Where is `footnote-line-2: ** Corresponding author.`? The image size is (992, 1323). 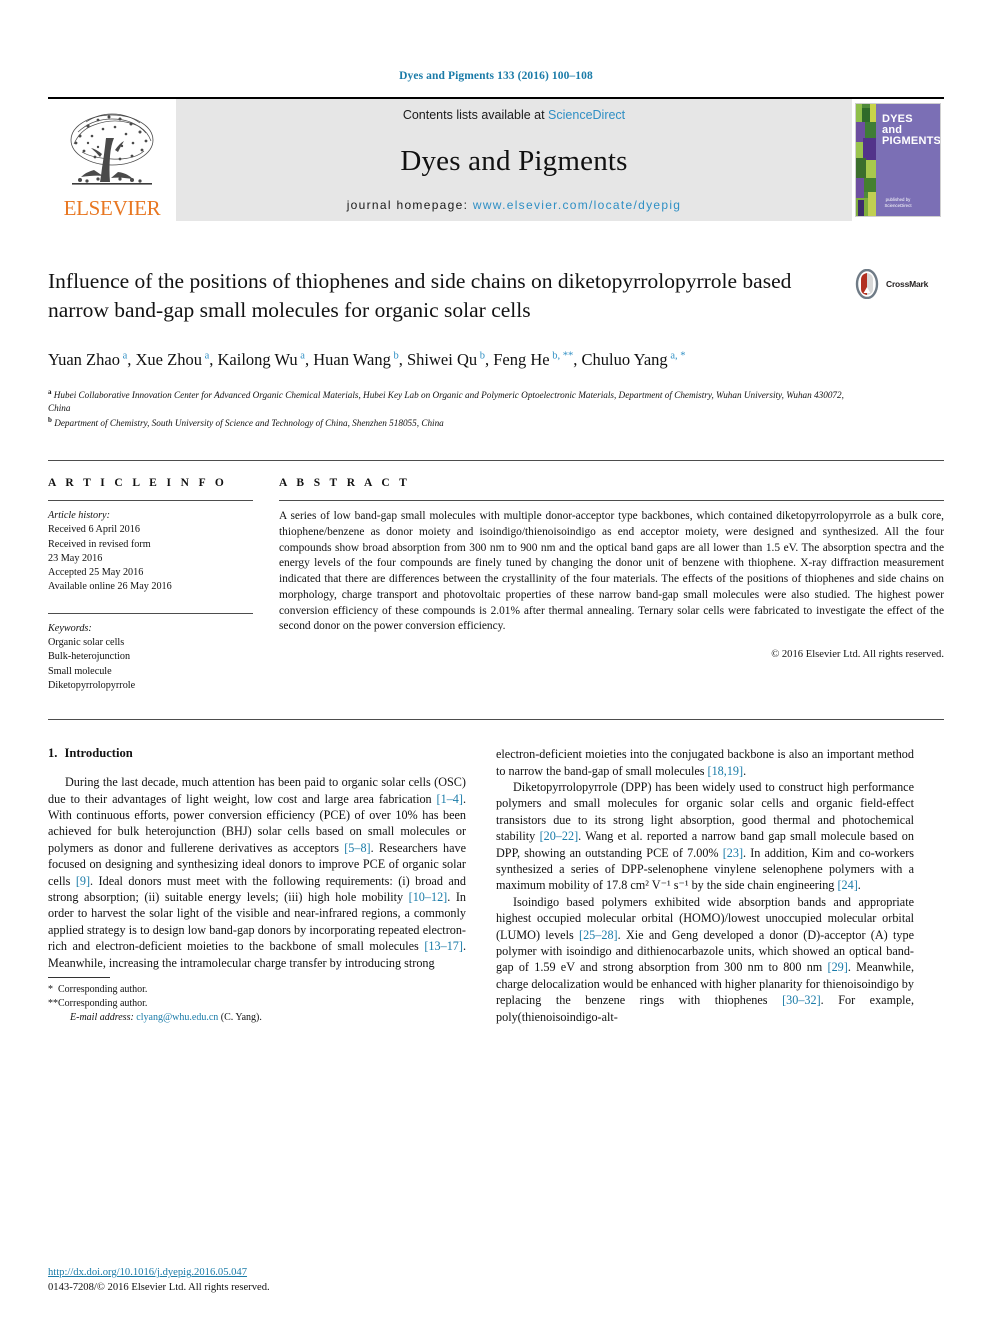 footnote-line-2: ** Corresponding author. is located at coordinates (257, 1004).